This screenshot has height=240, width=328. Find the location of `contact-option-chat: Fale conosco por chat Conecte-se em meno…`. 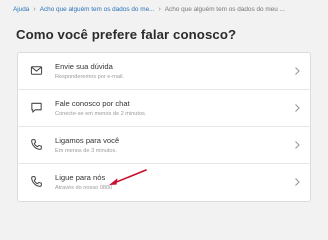

contact-option-chat: Fale conosco por chat Conecte-se em meno… is located at coordinates (164, 108).